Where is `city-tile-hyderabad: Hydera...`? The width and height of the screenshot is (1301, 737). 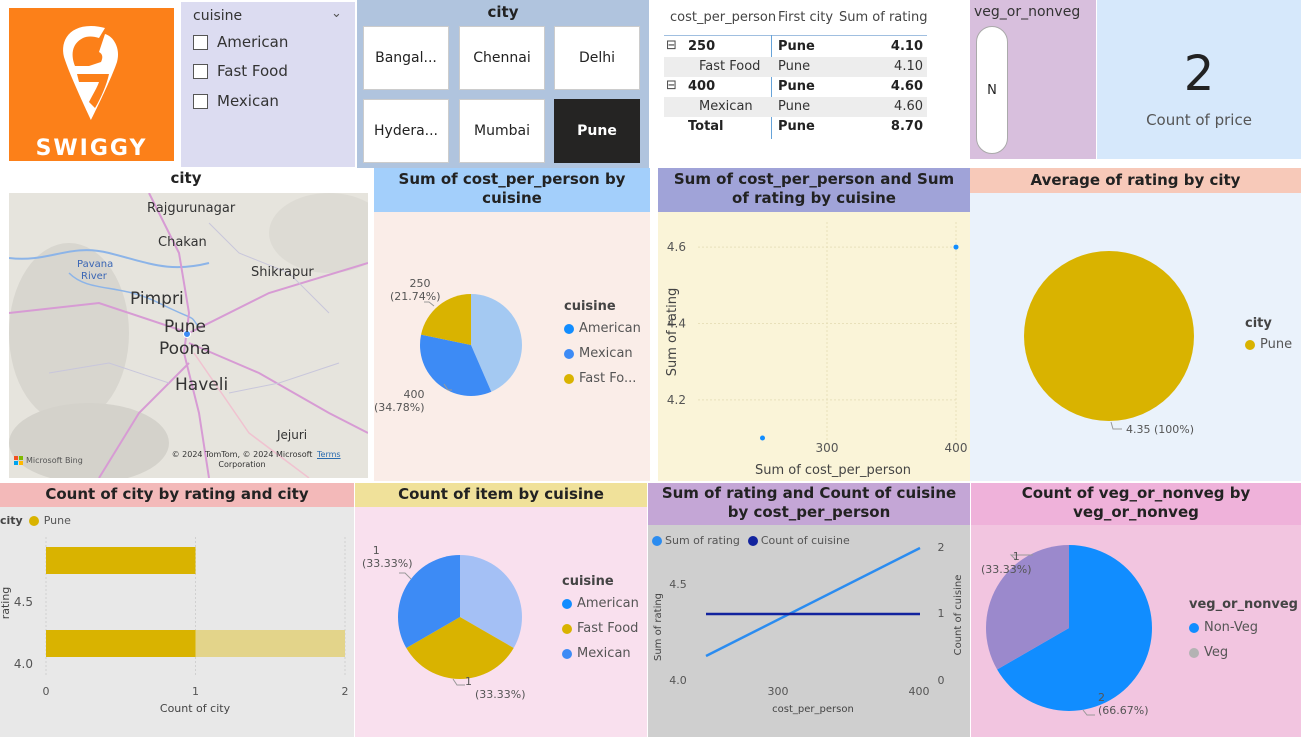
city-tile-hyderabad: Hydera... is located at coordinates (406, 131).